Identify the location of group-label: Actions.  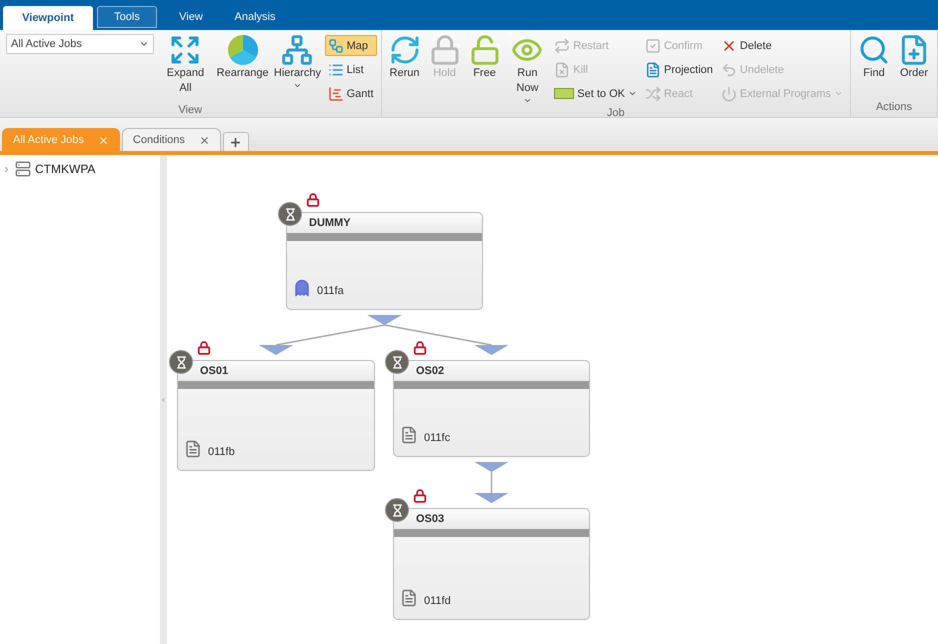
(894, 108).